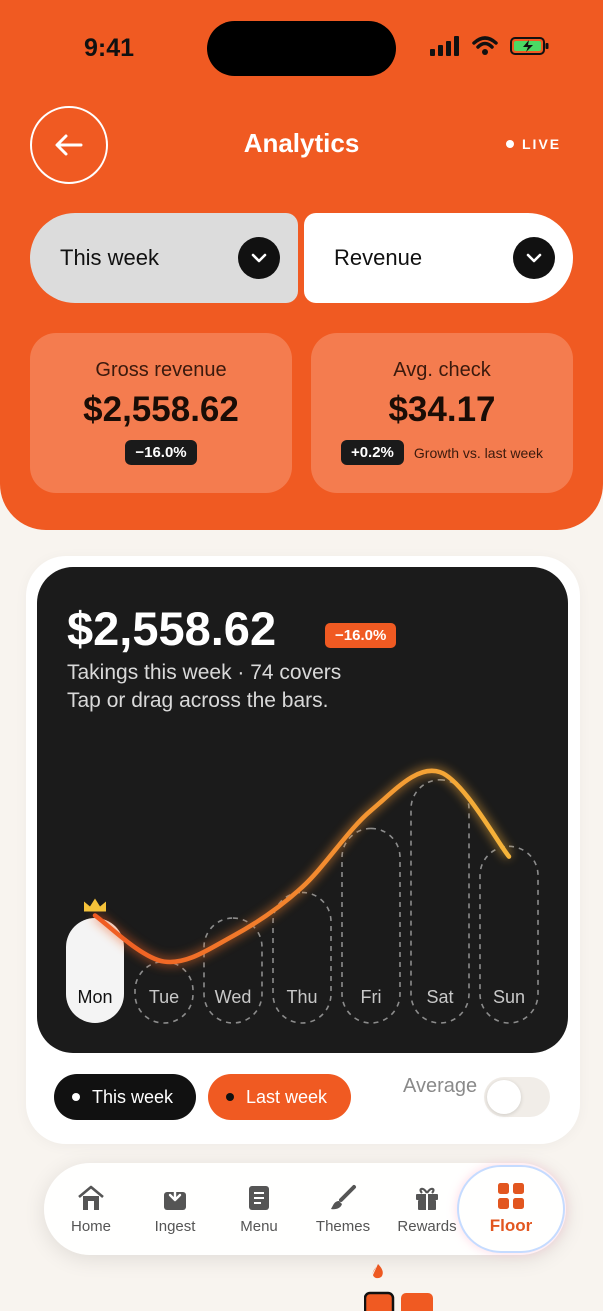 The height and width of the screenshot is (1311, 603). I want to click on average-switch, so click(517, 1097).